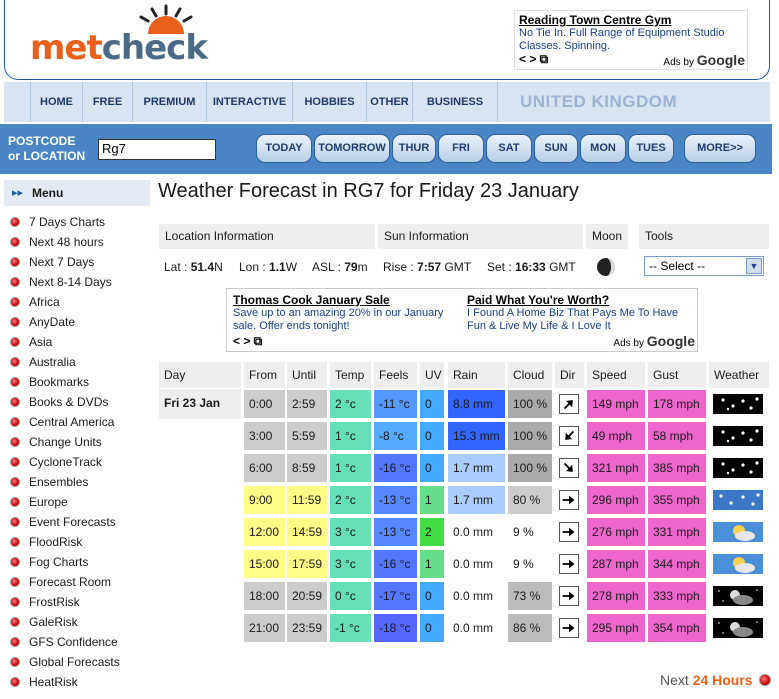  What do you see at coordinates (329, 102) in the screenshot?
I see `nav-hobbies: HOBBIES` at bounding box center [329, 102].